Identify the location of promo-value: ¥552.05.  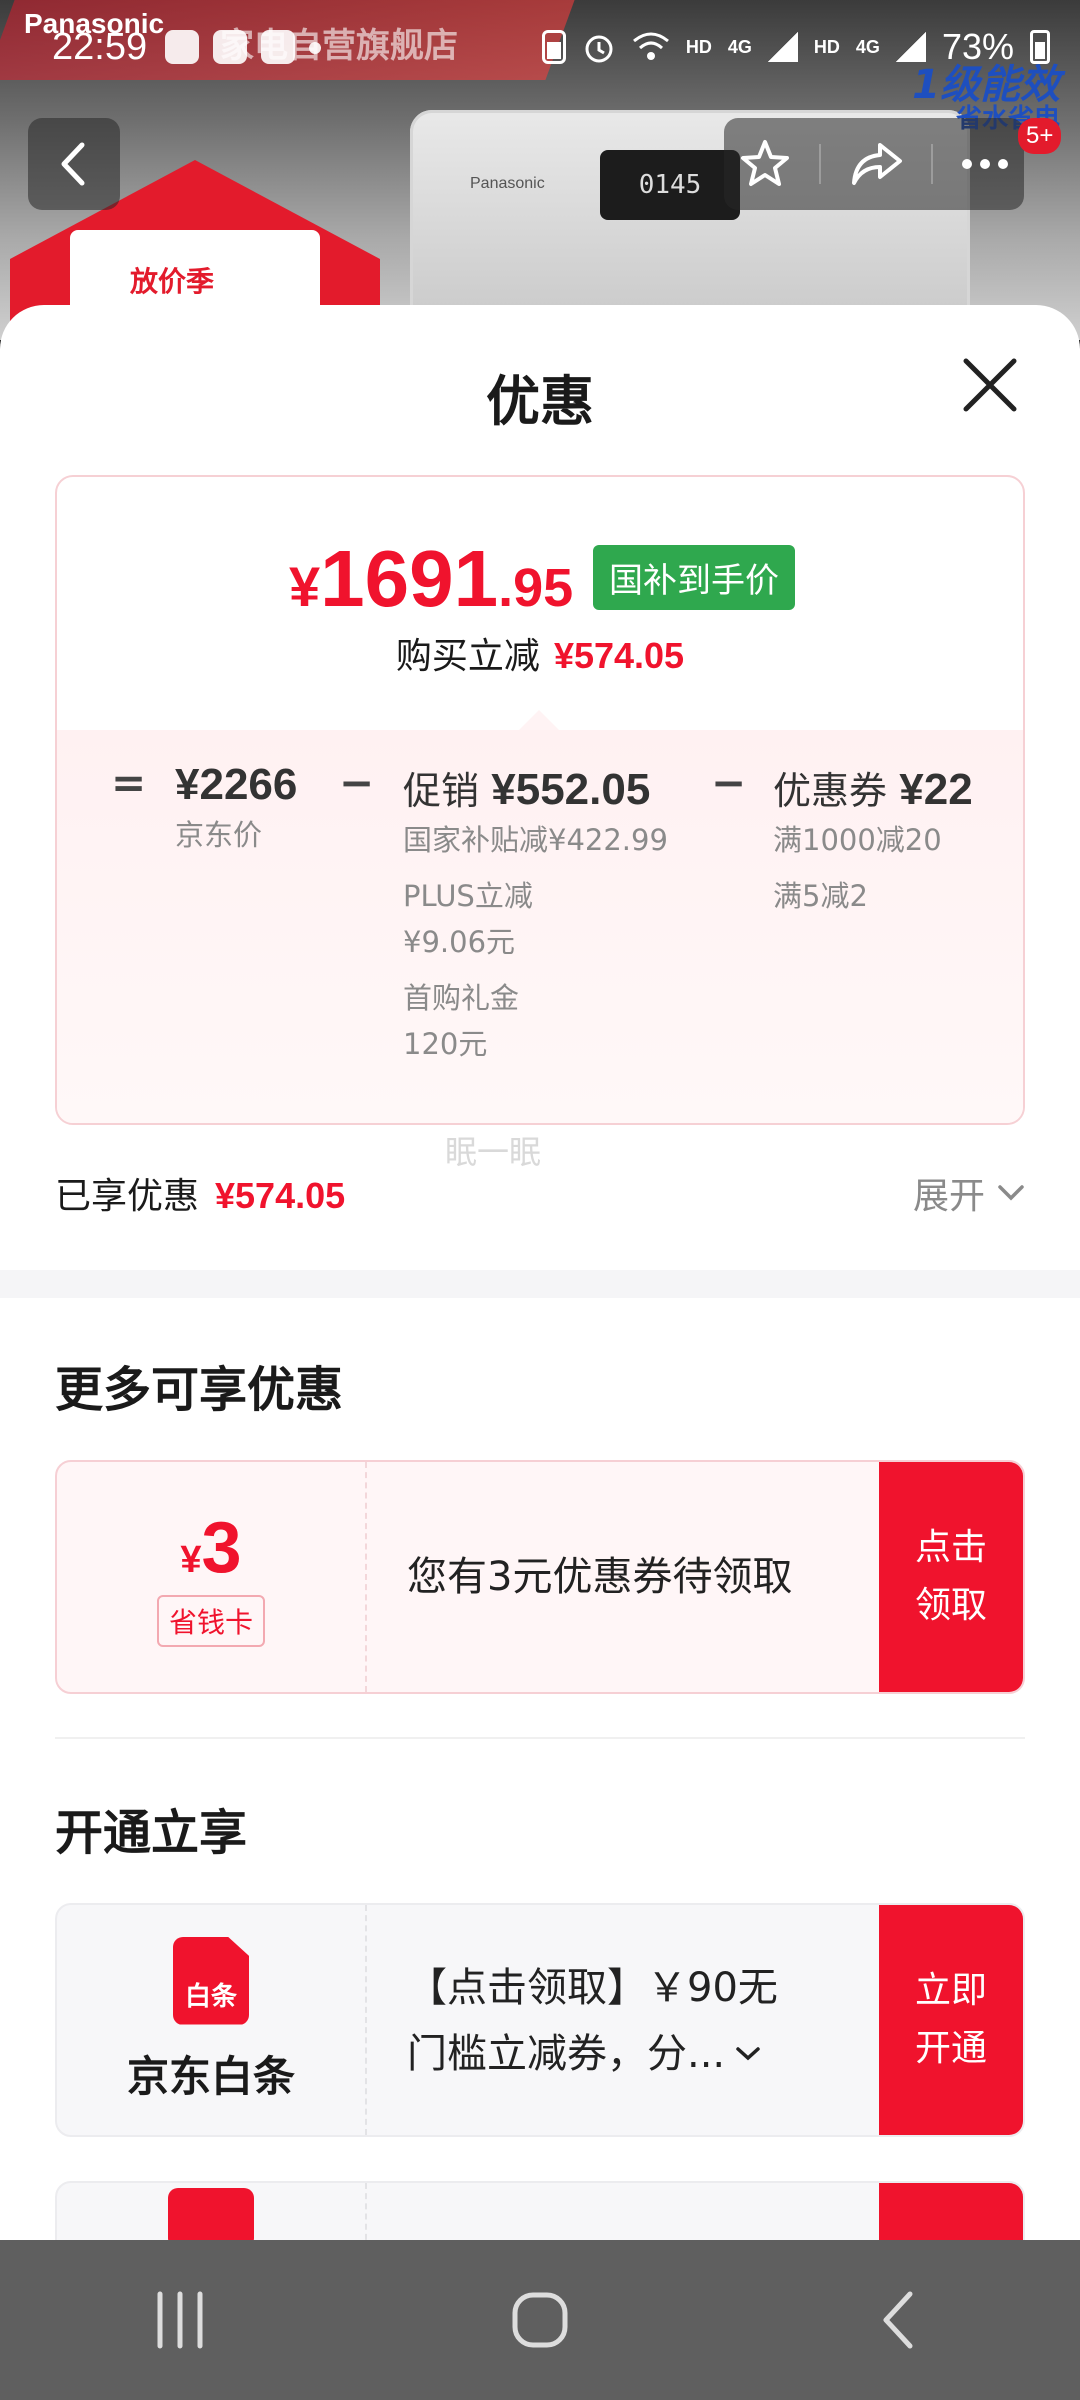
(571, 789).